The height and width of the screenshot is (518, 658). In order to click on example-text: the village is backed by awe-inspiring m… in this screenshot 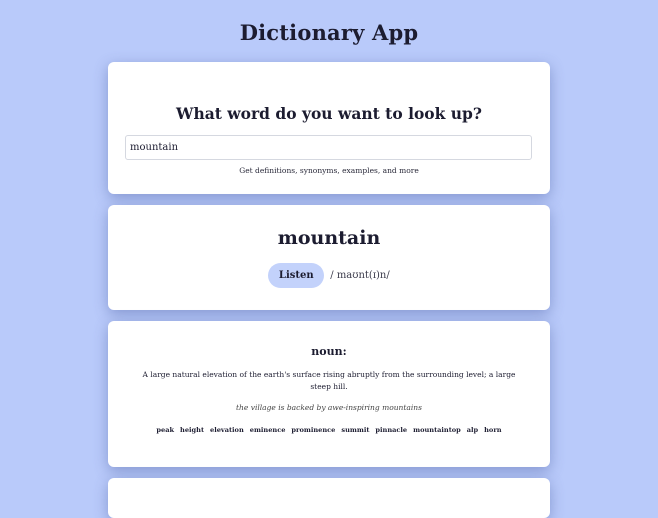, I will do `click(329, 407)`.